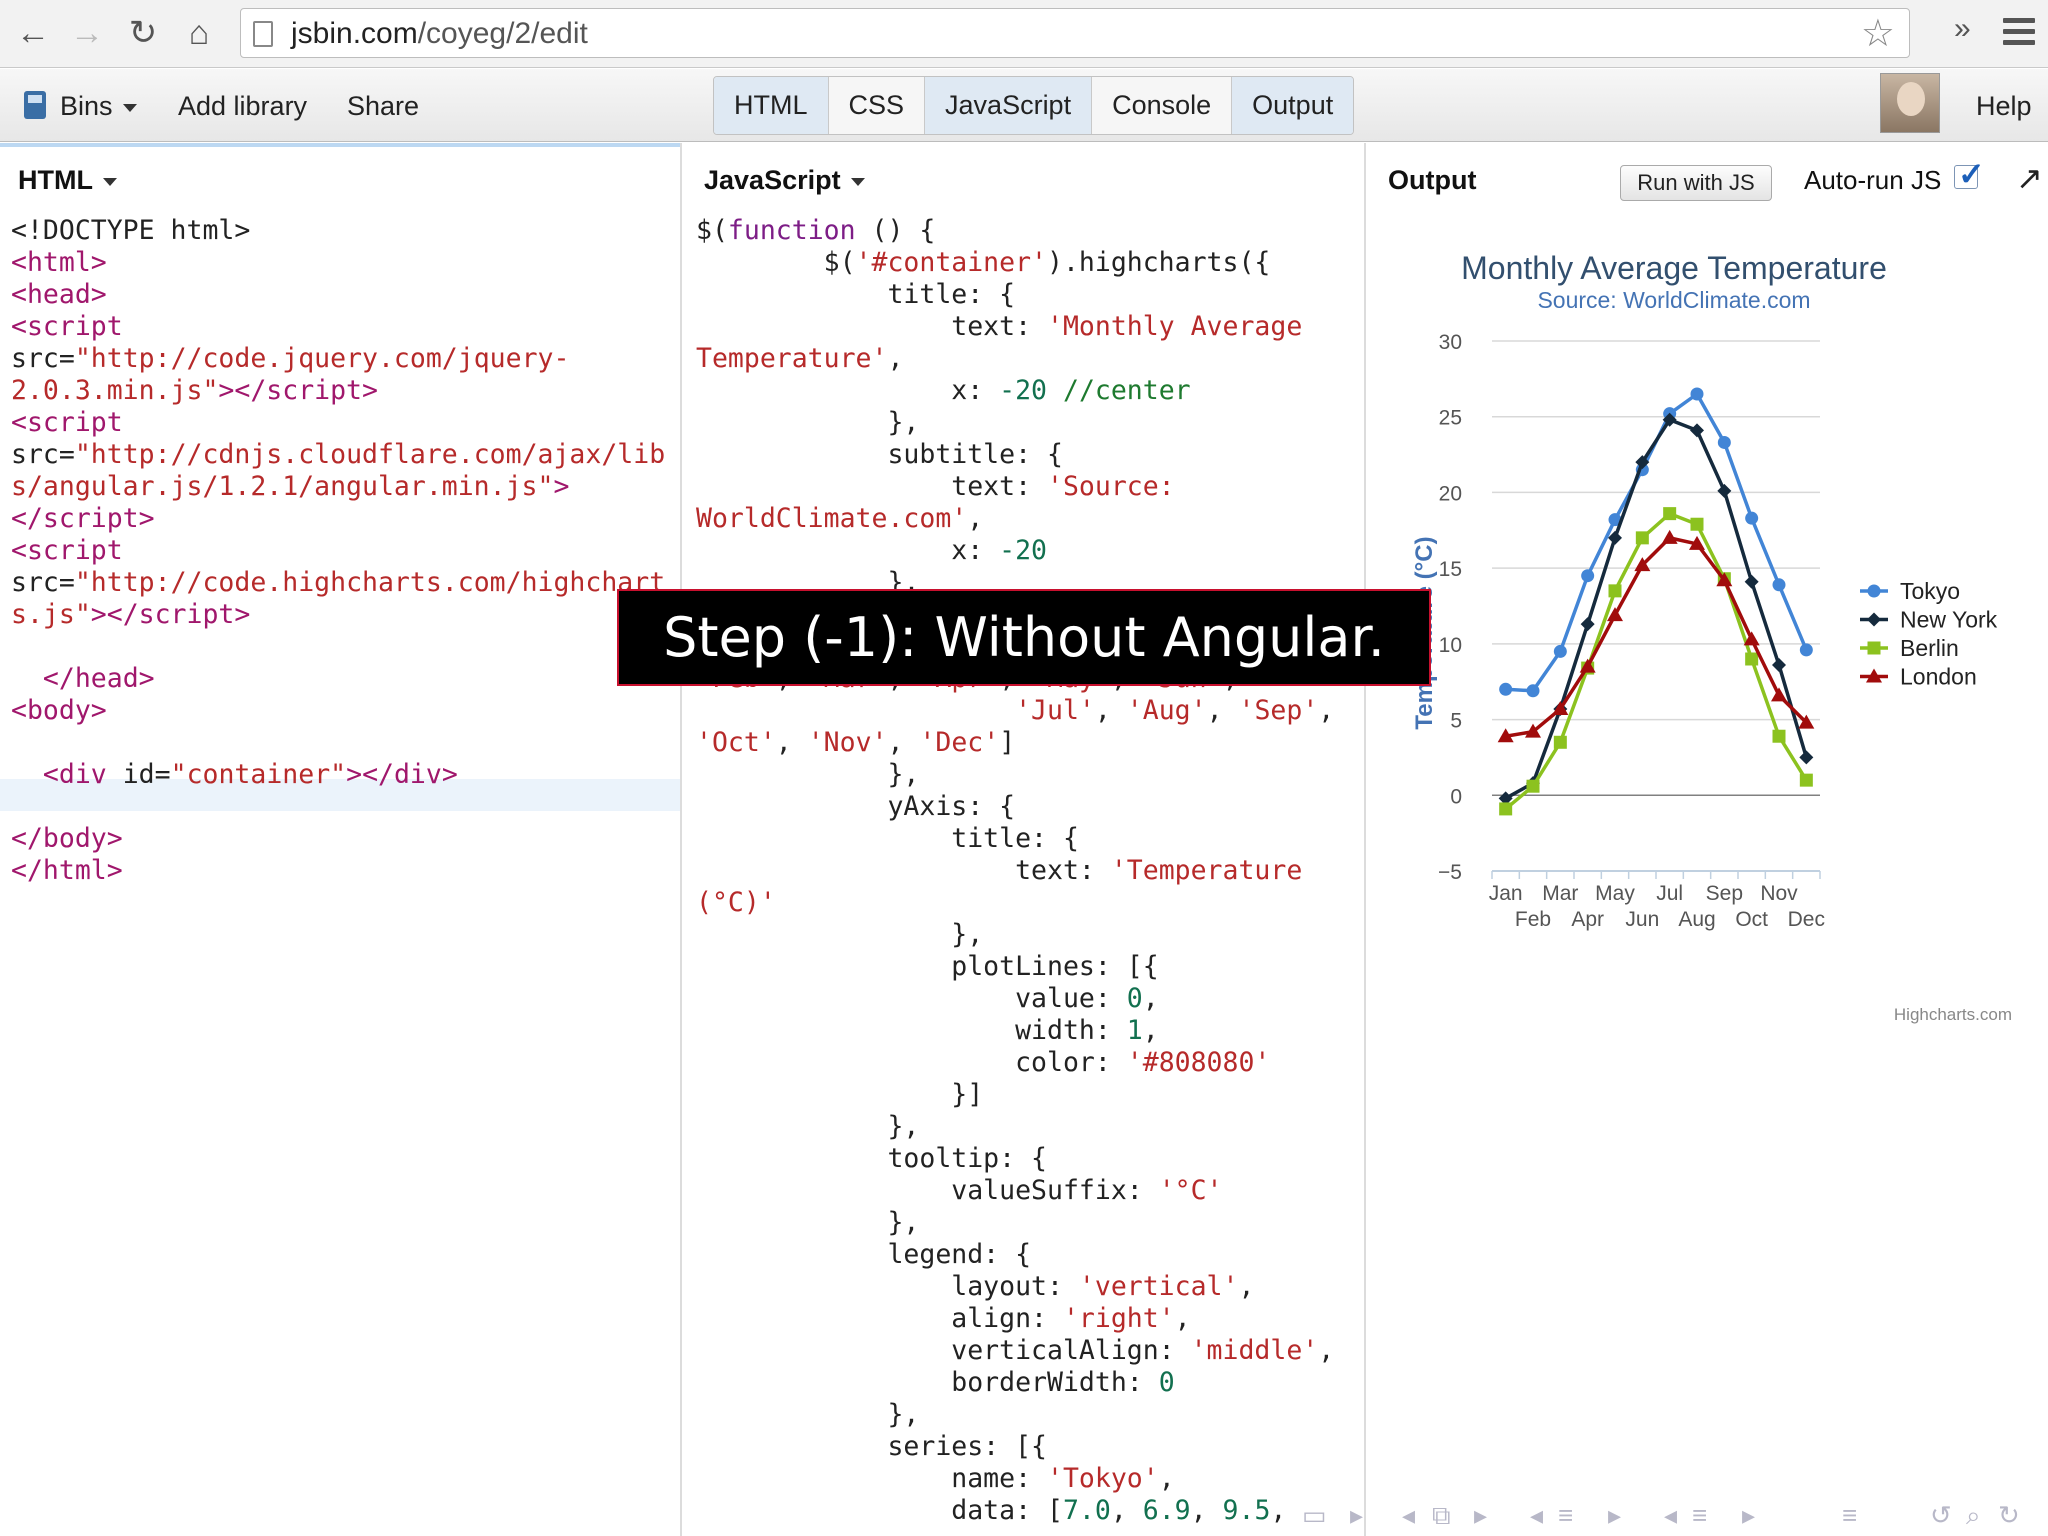 The image size is (2048, 1536). Describe the element at coordinates (86, 106) in the screenshot. I see `bins-label: Bins` at that location.